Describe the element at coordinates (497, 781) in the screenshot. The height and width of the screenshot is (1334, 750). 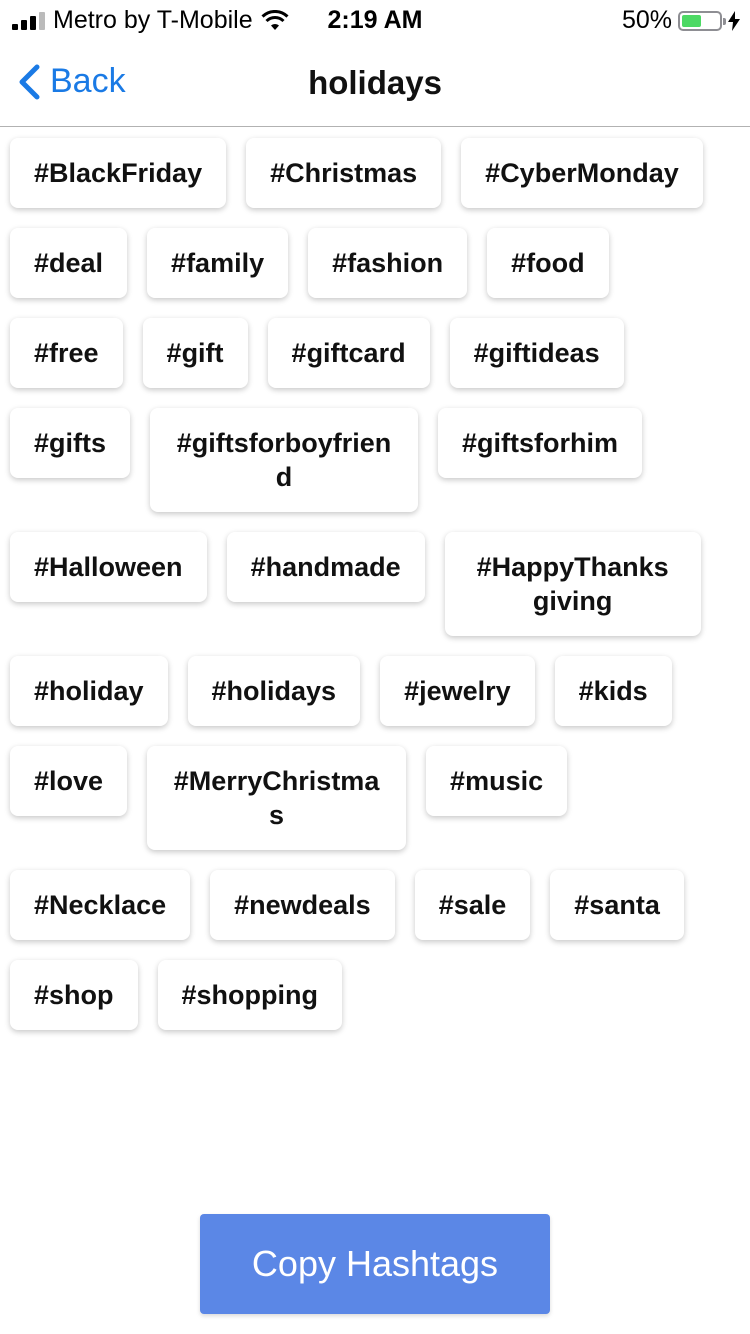
I see `hashtag-chip: #music` at that location.